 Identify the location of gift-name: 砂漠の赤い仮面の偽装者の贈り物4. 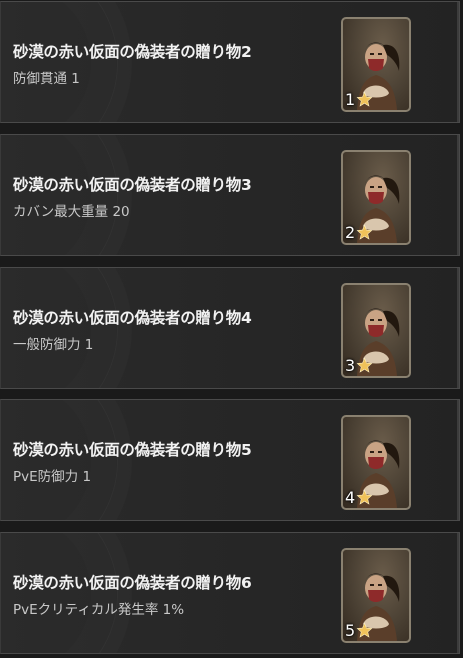
(132, 318).